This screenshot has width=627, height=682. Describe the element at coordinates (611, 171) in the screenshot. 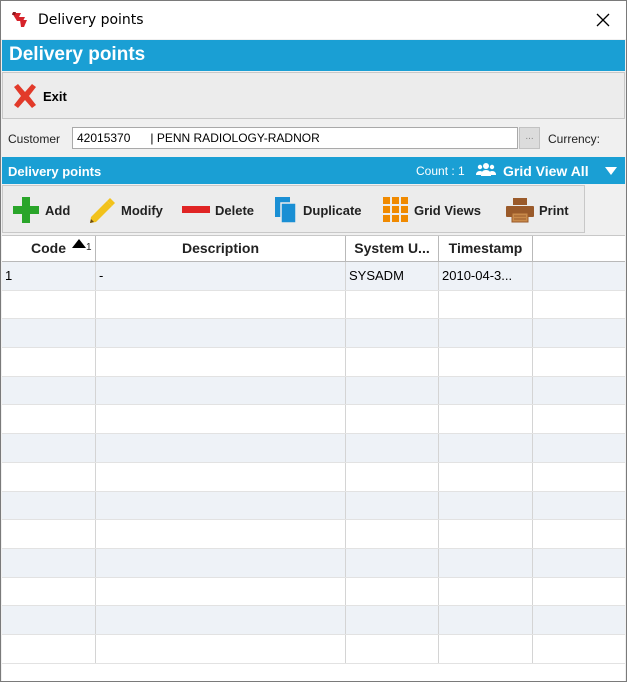

I see `chevron-down-icon` at that location.